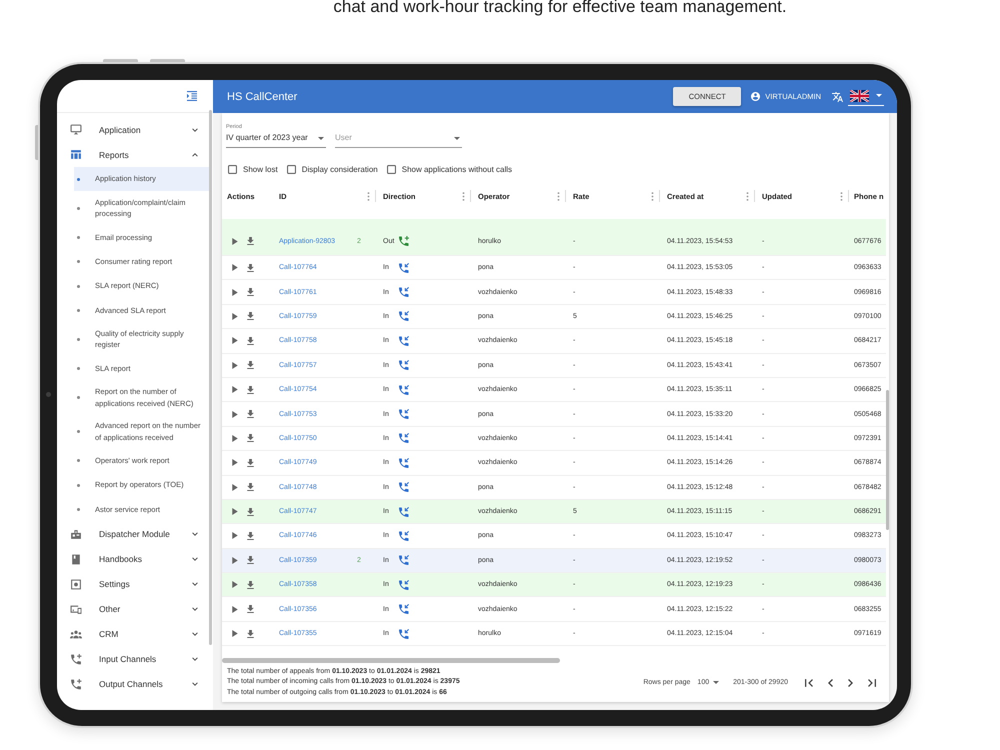  Describe the element at coordinates (133, 684) in the screenshot. I see `nav-item: Output Channels` at that location.